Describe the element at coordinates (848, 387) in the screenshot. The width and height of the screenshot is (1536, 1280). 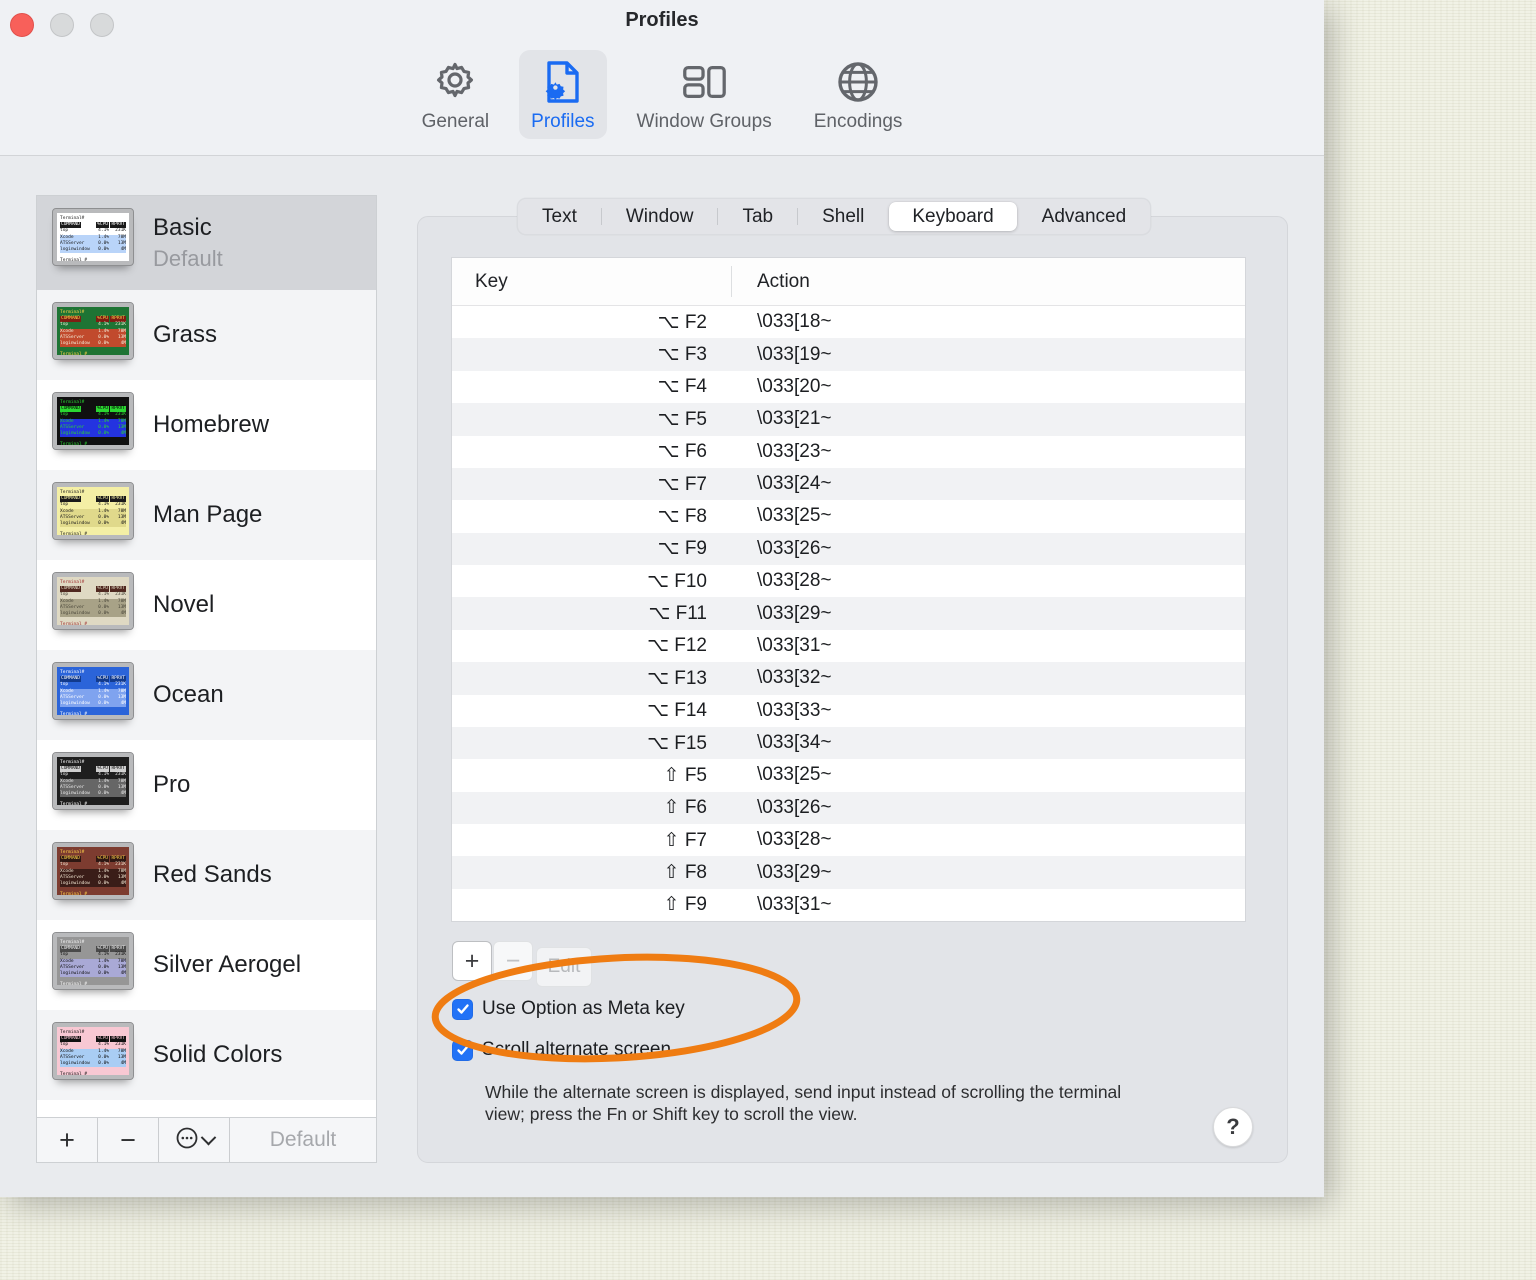
I see `table-row: ⌥ F4 \033[20~` at that location.